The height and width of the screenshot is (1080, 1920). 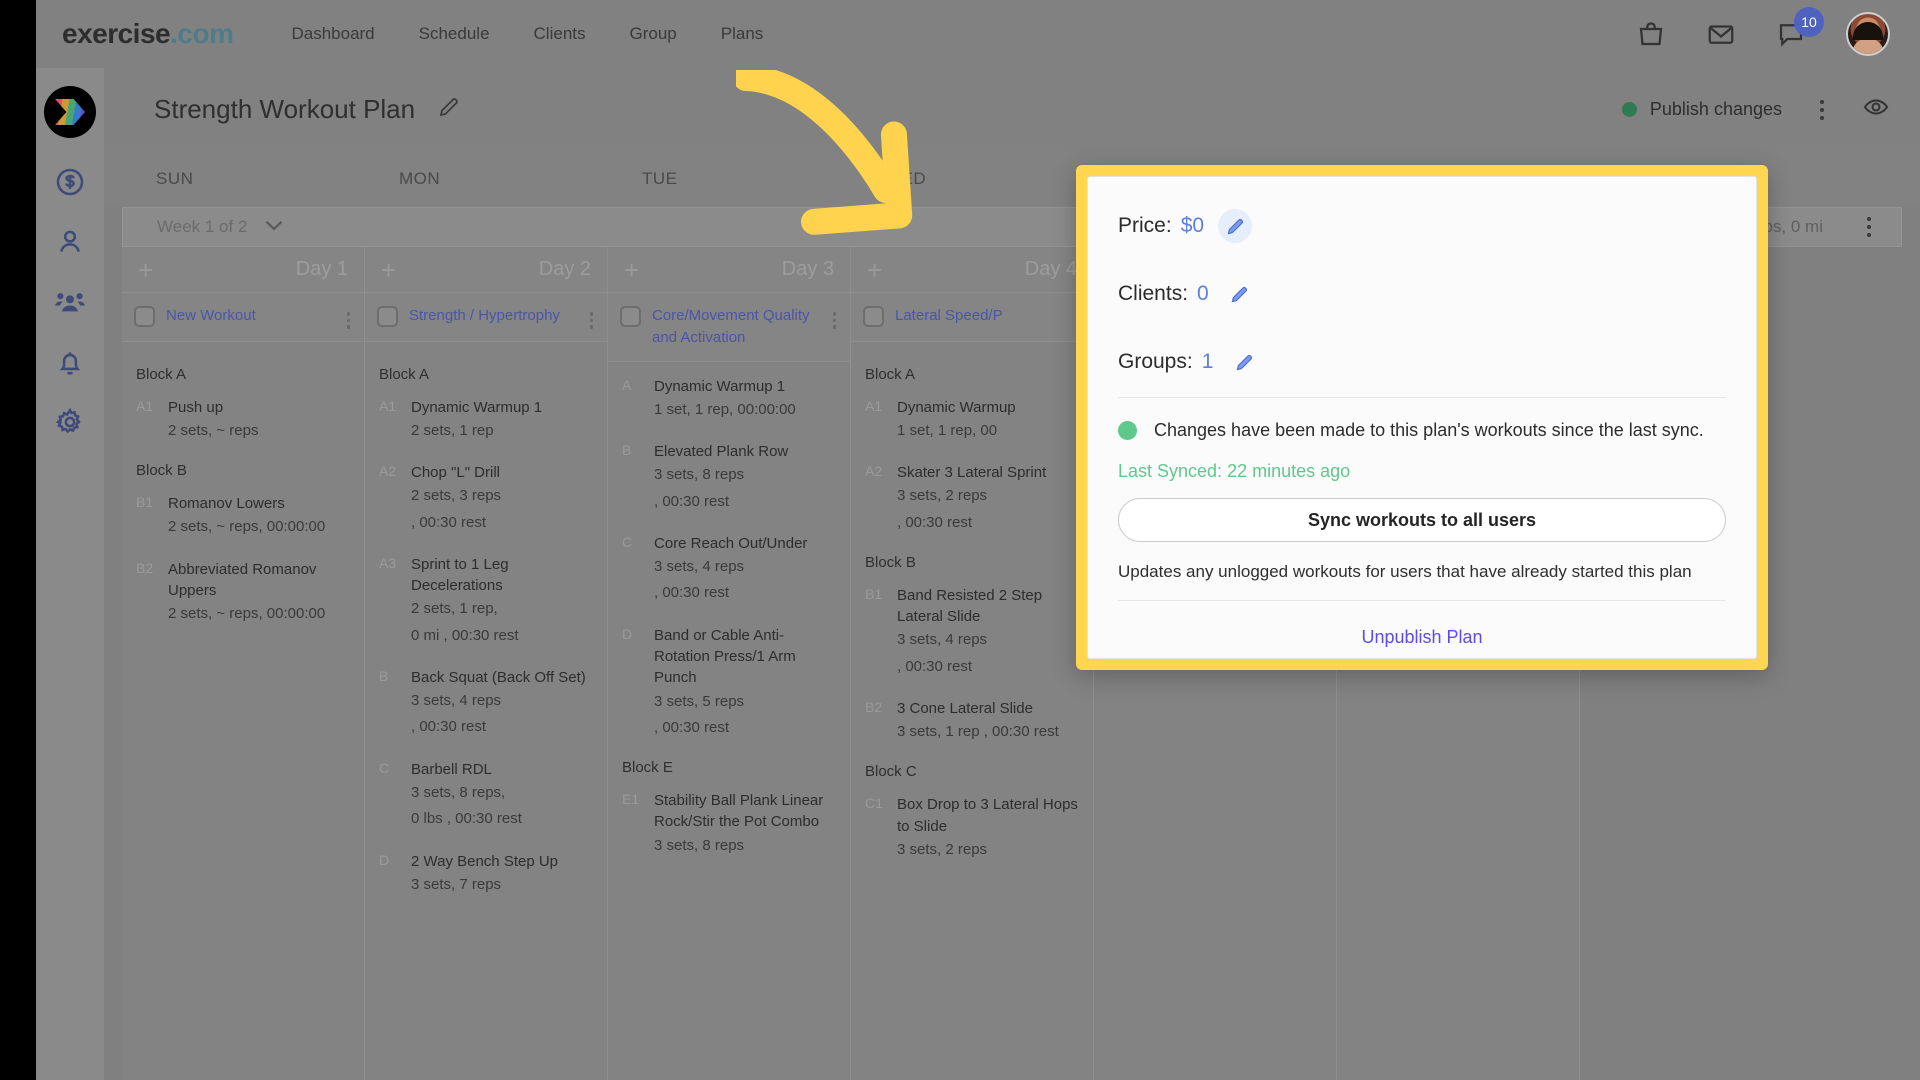 What do you see at coordinates (494, 316) in the screenshot?
I see `workout-name: Strength / Hypertrophy` at bounding box center [494, 316].